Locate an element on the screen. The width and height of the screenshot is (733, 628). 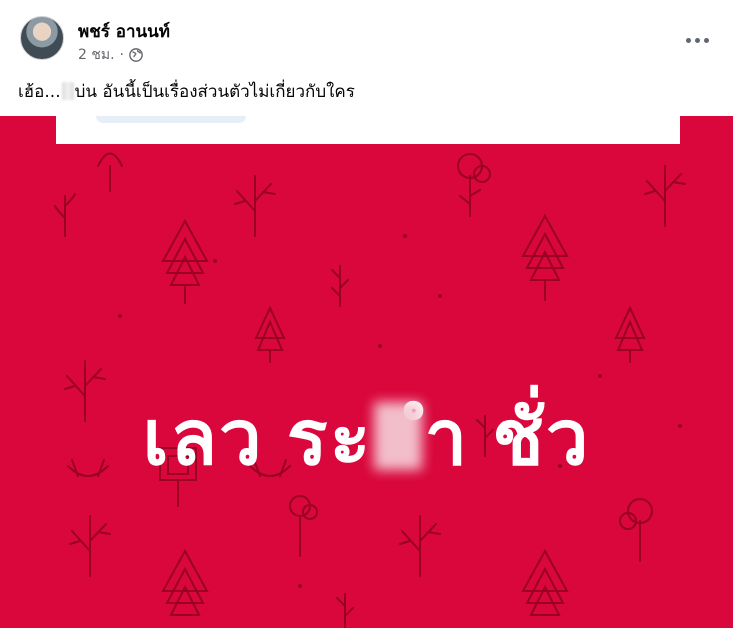
post-meta: 2 ชม. · is located at coordinates (110, 55).